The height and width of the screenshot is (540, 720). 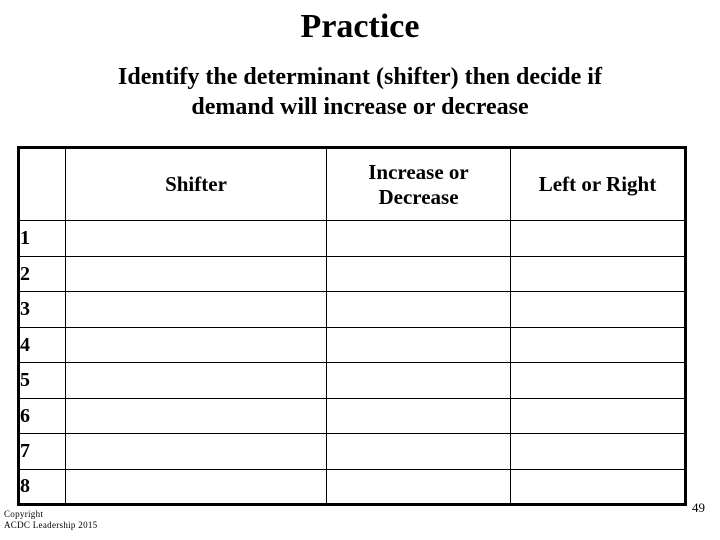 What do you see at coordinates (196, 184) in the screenshot?
I see `header-cell-shifter: Shifter` at bounding box center [196, 184].